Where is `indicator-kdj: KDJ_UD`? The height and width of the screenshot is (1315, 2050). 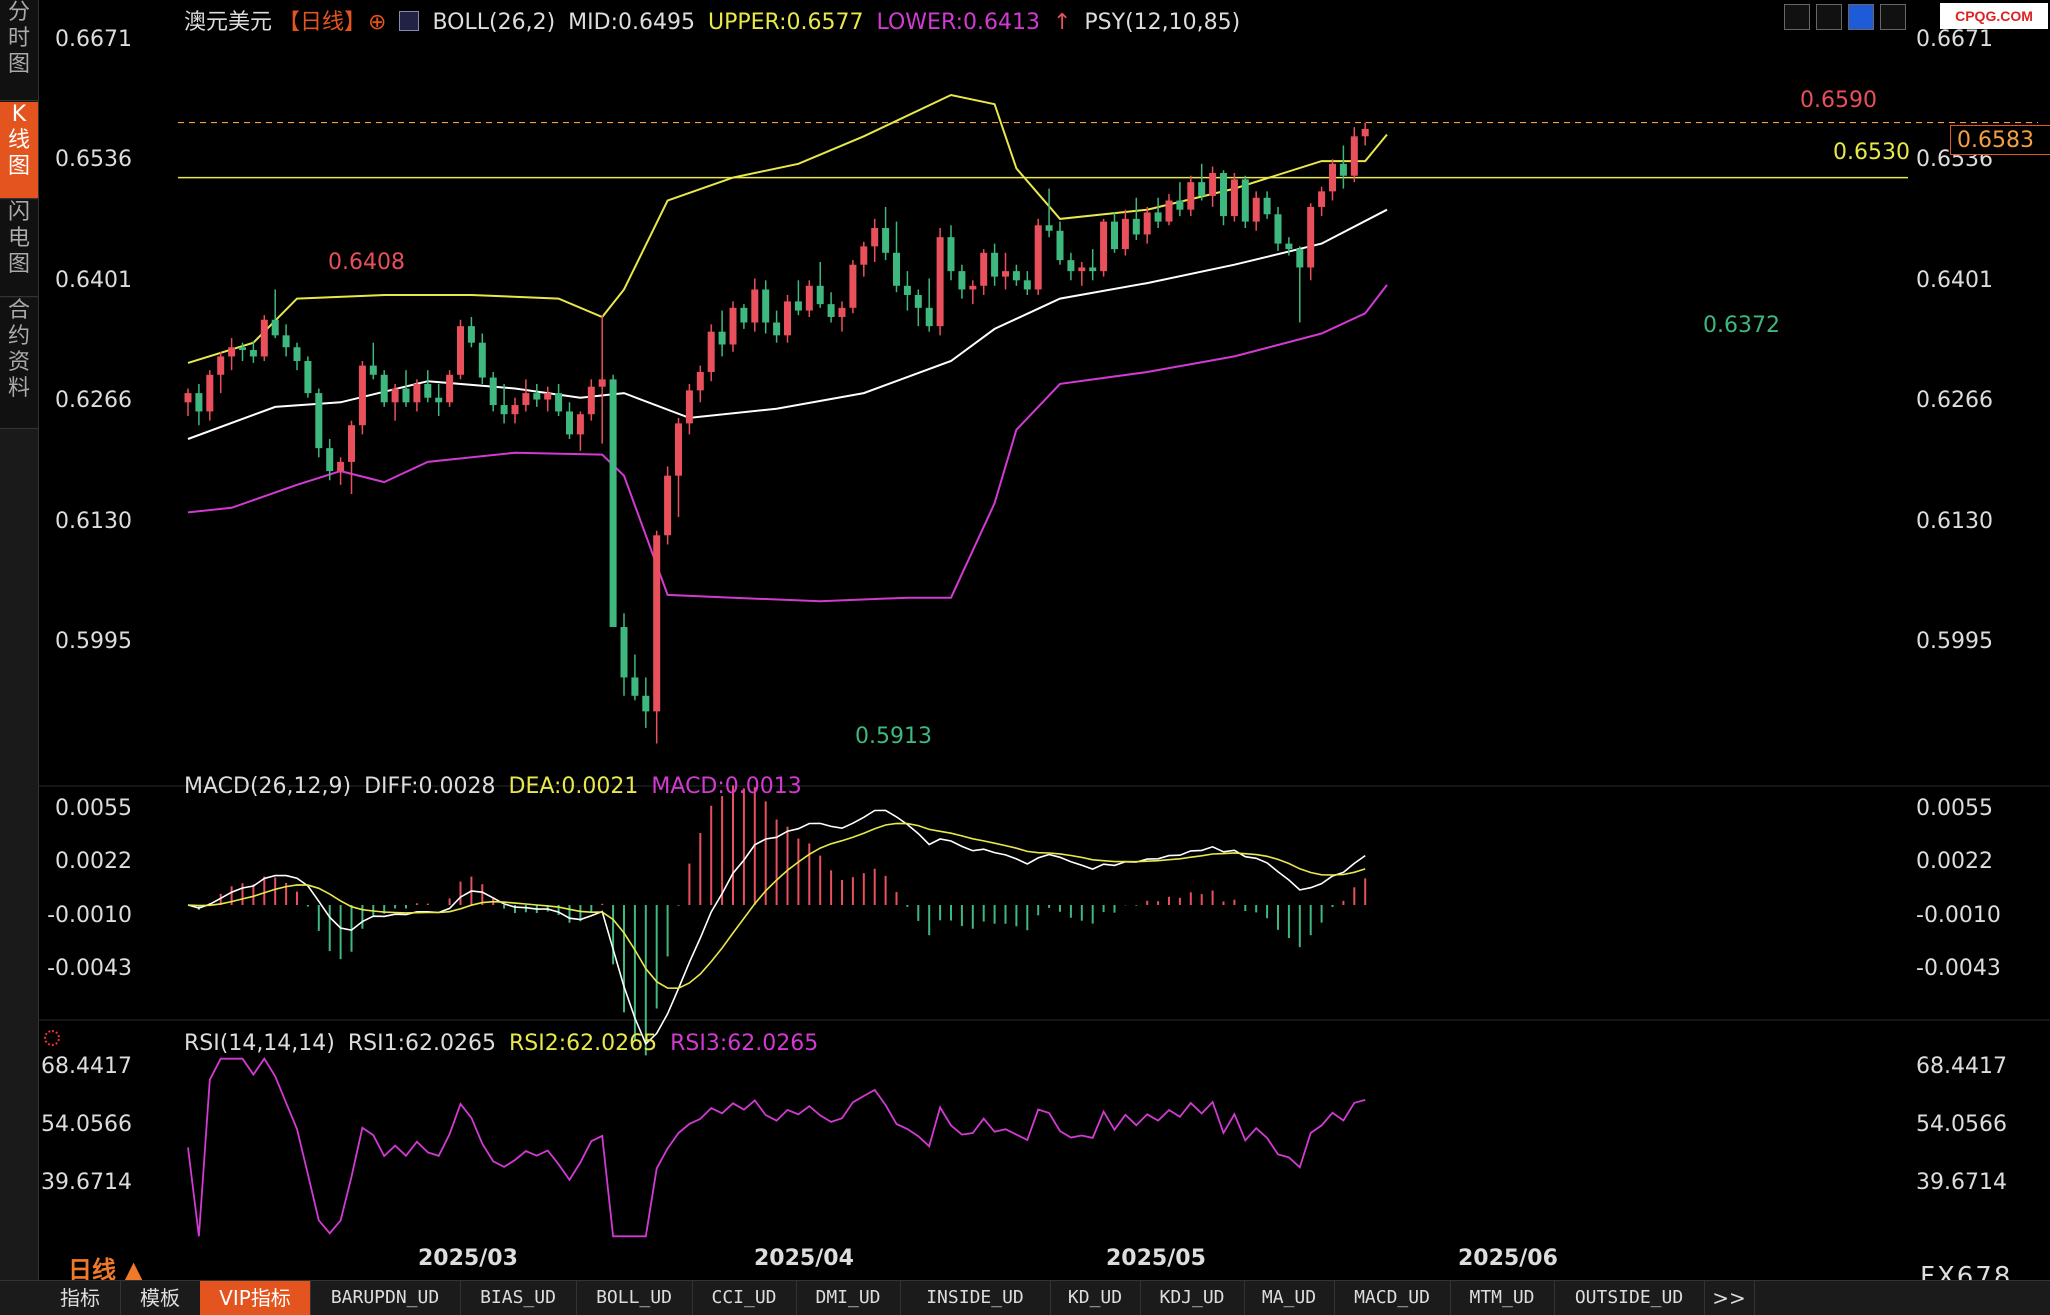 indicator-kdj: KDJ_UD is located at coordinates (1192, 1298).